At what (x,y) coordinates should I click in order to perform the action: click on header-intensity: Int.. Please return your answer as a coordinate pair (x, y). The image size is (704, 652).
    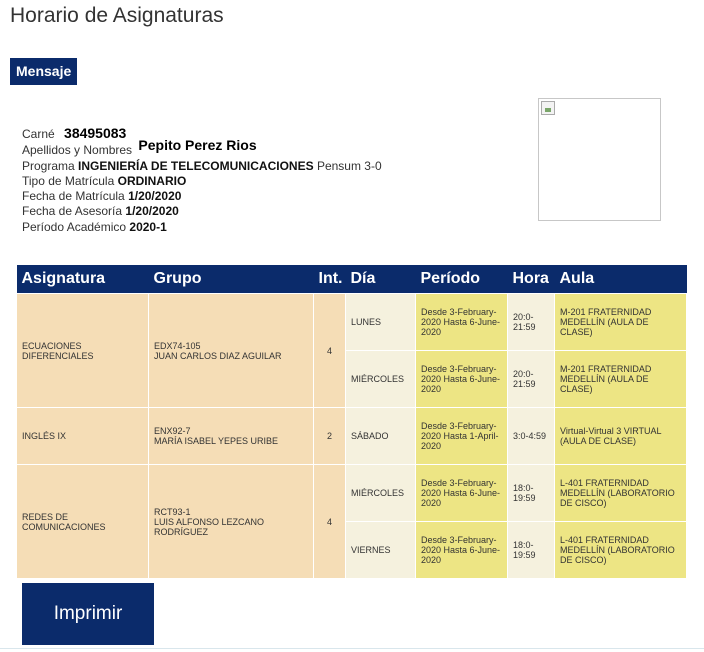
    Looking at the image, I should click on (329, 279).